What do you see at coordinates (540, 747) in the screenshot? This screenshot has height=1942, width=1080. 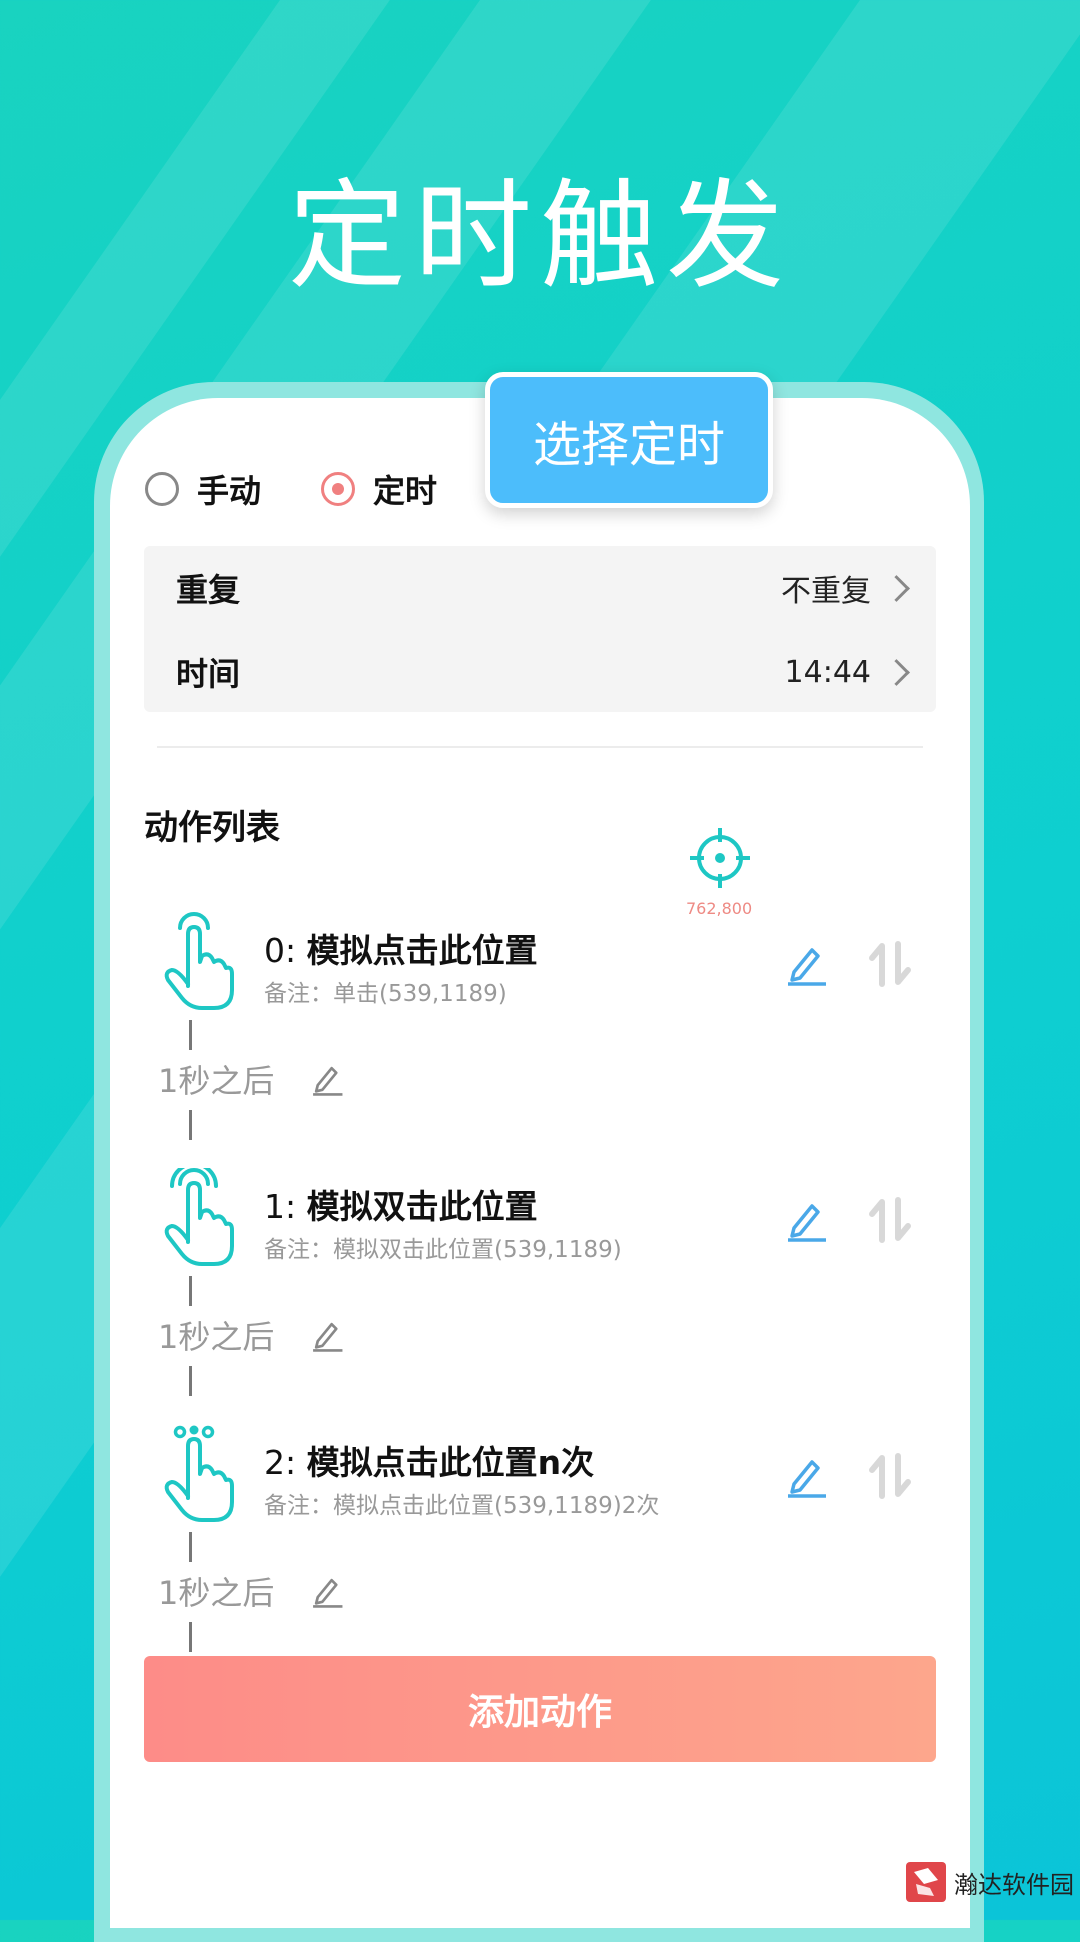 I see `divider` at bounding box center [540, 747].